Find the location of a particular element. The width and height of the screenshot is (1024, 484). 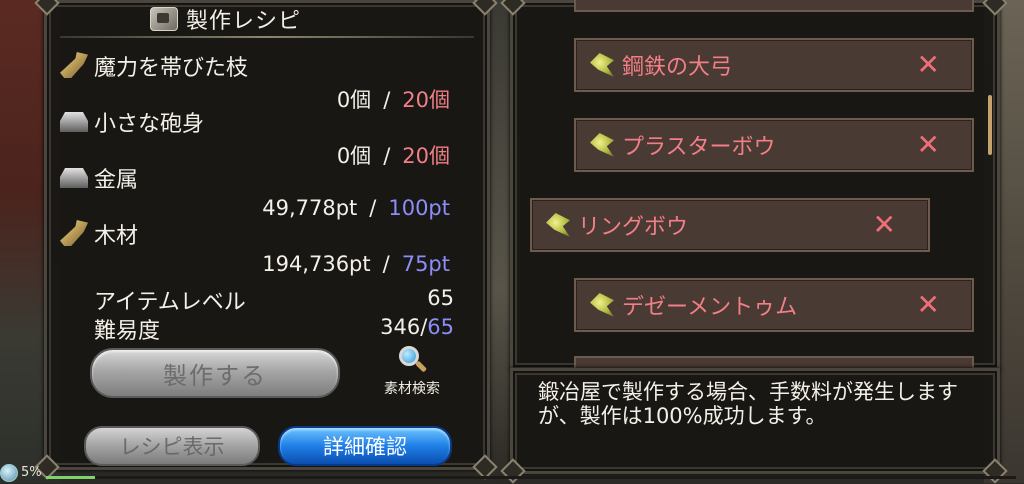

recipe-list-item: プラスターボウ ✕ is located at coordinates (774, 145).